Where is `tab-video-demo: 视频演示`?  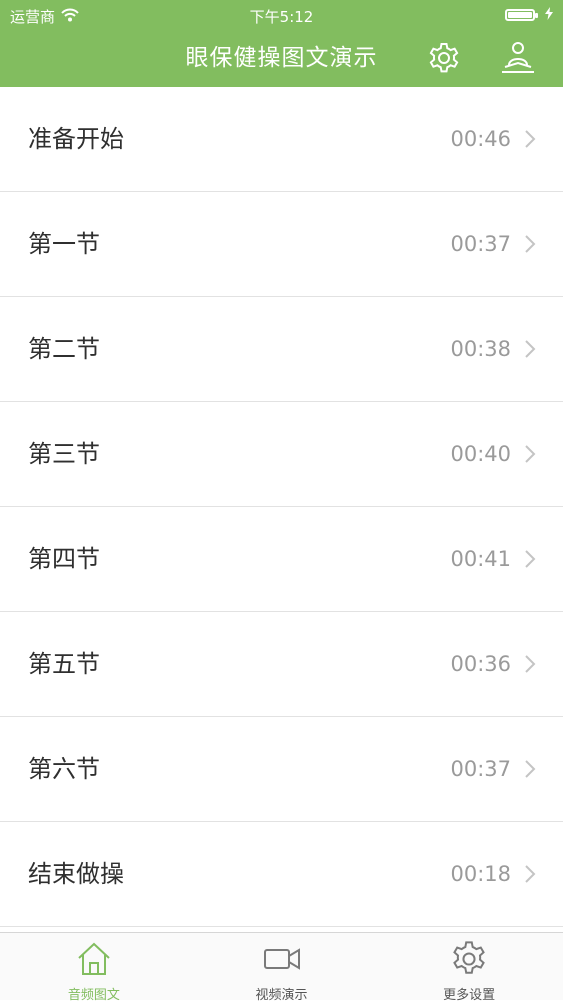
tab-video-demo: 视频演示 is located at coordinates (282, 968).